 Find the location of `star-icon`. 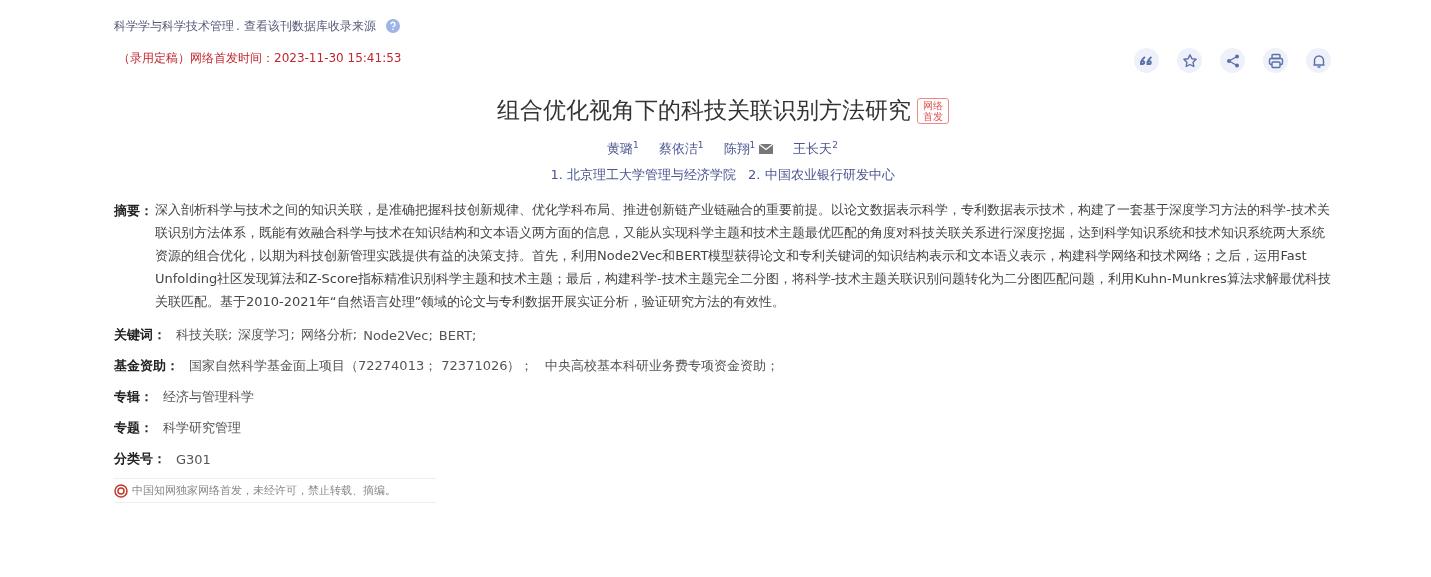

star-icon is located at coordinates (1189, 60).